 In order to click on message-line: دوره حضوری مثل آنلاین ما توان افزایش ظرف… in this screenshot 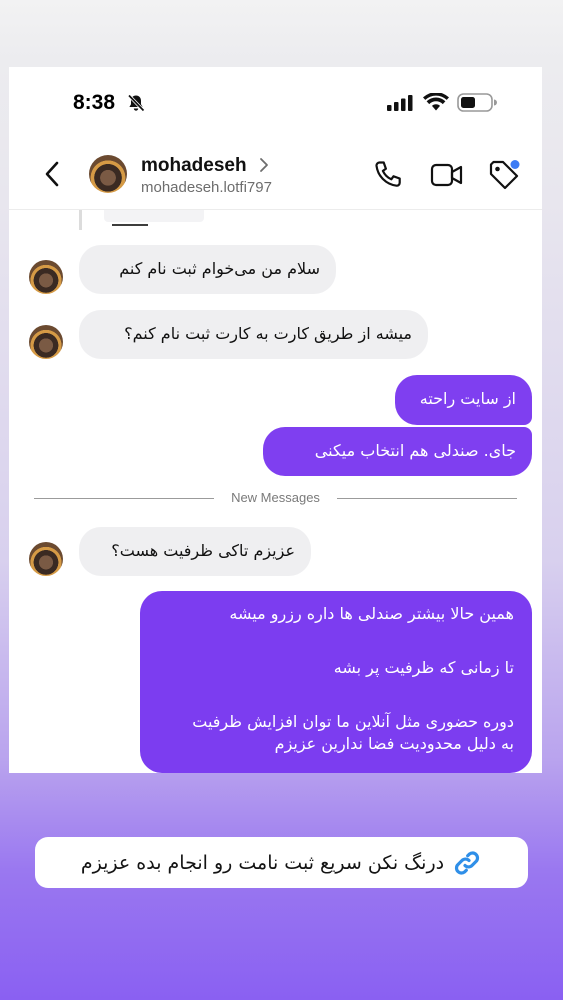, I will do `click(353, 721)`.